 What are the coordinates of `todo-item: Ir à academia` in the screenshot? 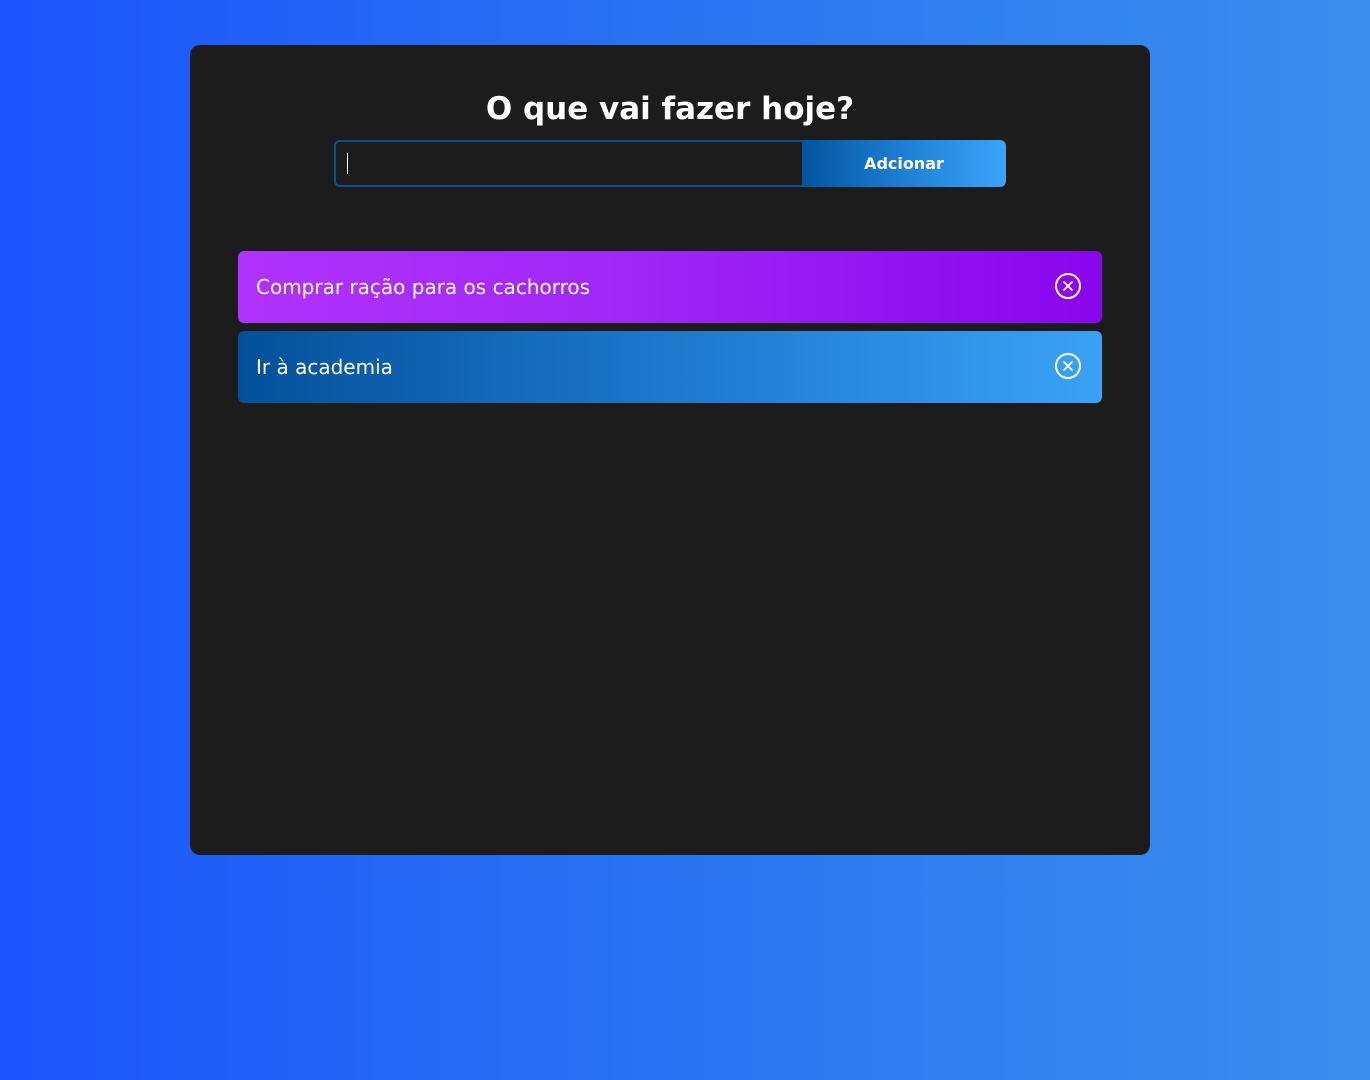 It's located at (670, 367).